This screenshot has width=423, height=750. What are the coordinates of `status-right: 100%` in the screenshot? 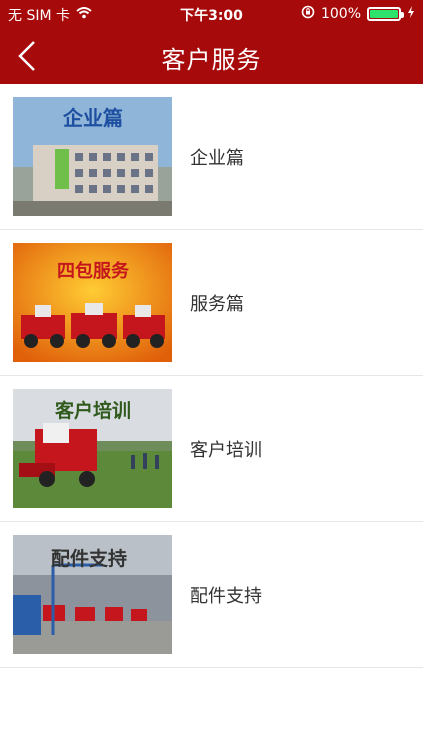 It's located at (358, 14).